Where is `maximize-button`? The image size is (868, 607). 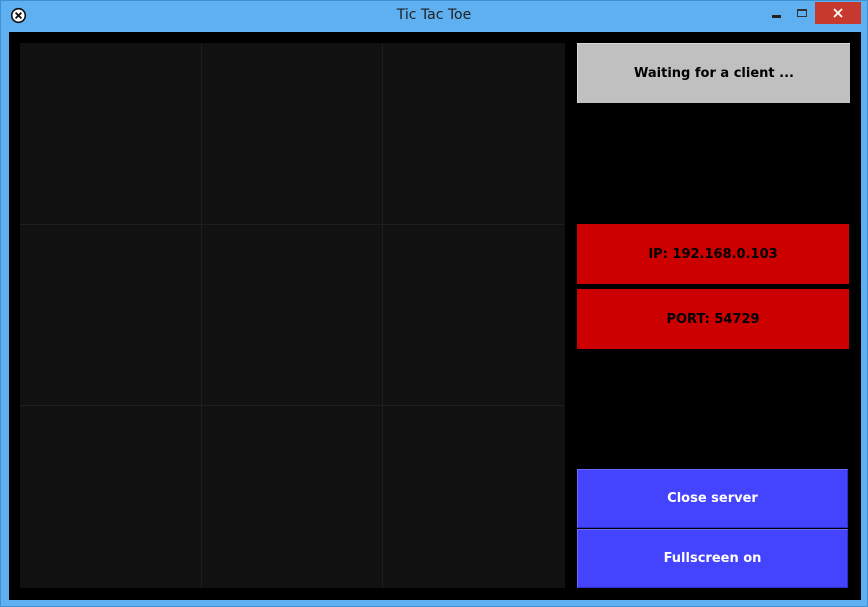 maximize-button is located at coordinates (802, 13).